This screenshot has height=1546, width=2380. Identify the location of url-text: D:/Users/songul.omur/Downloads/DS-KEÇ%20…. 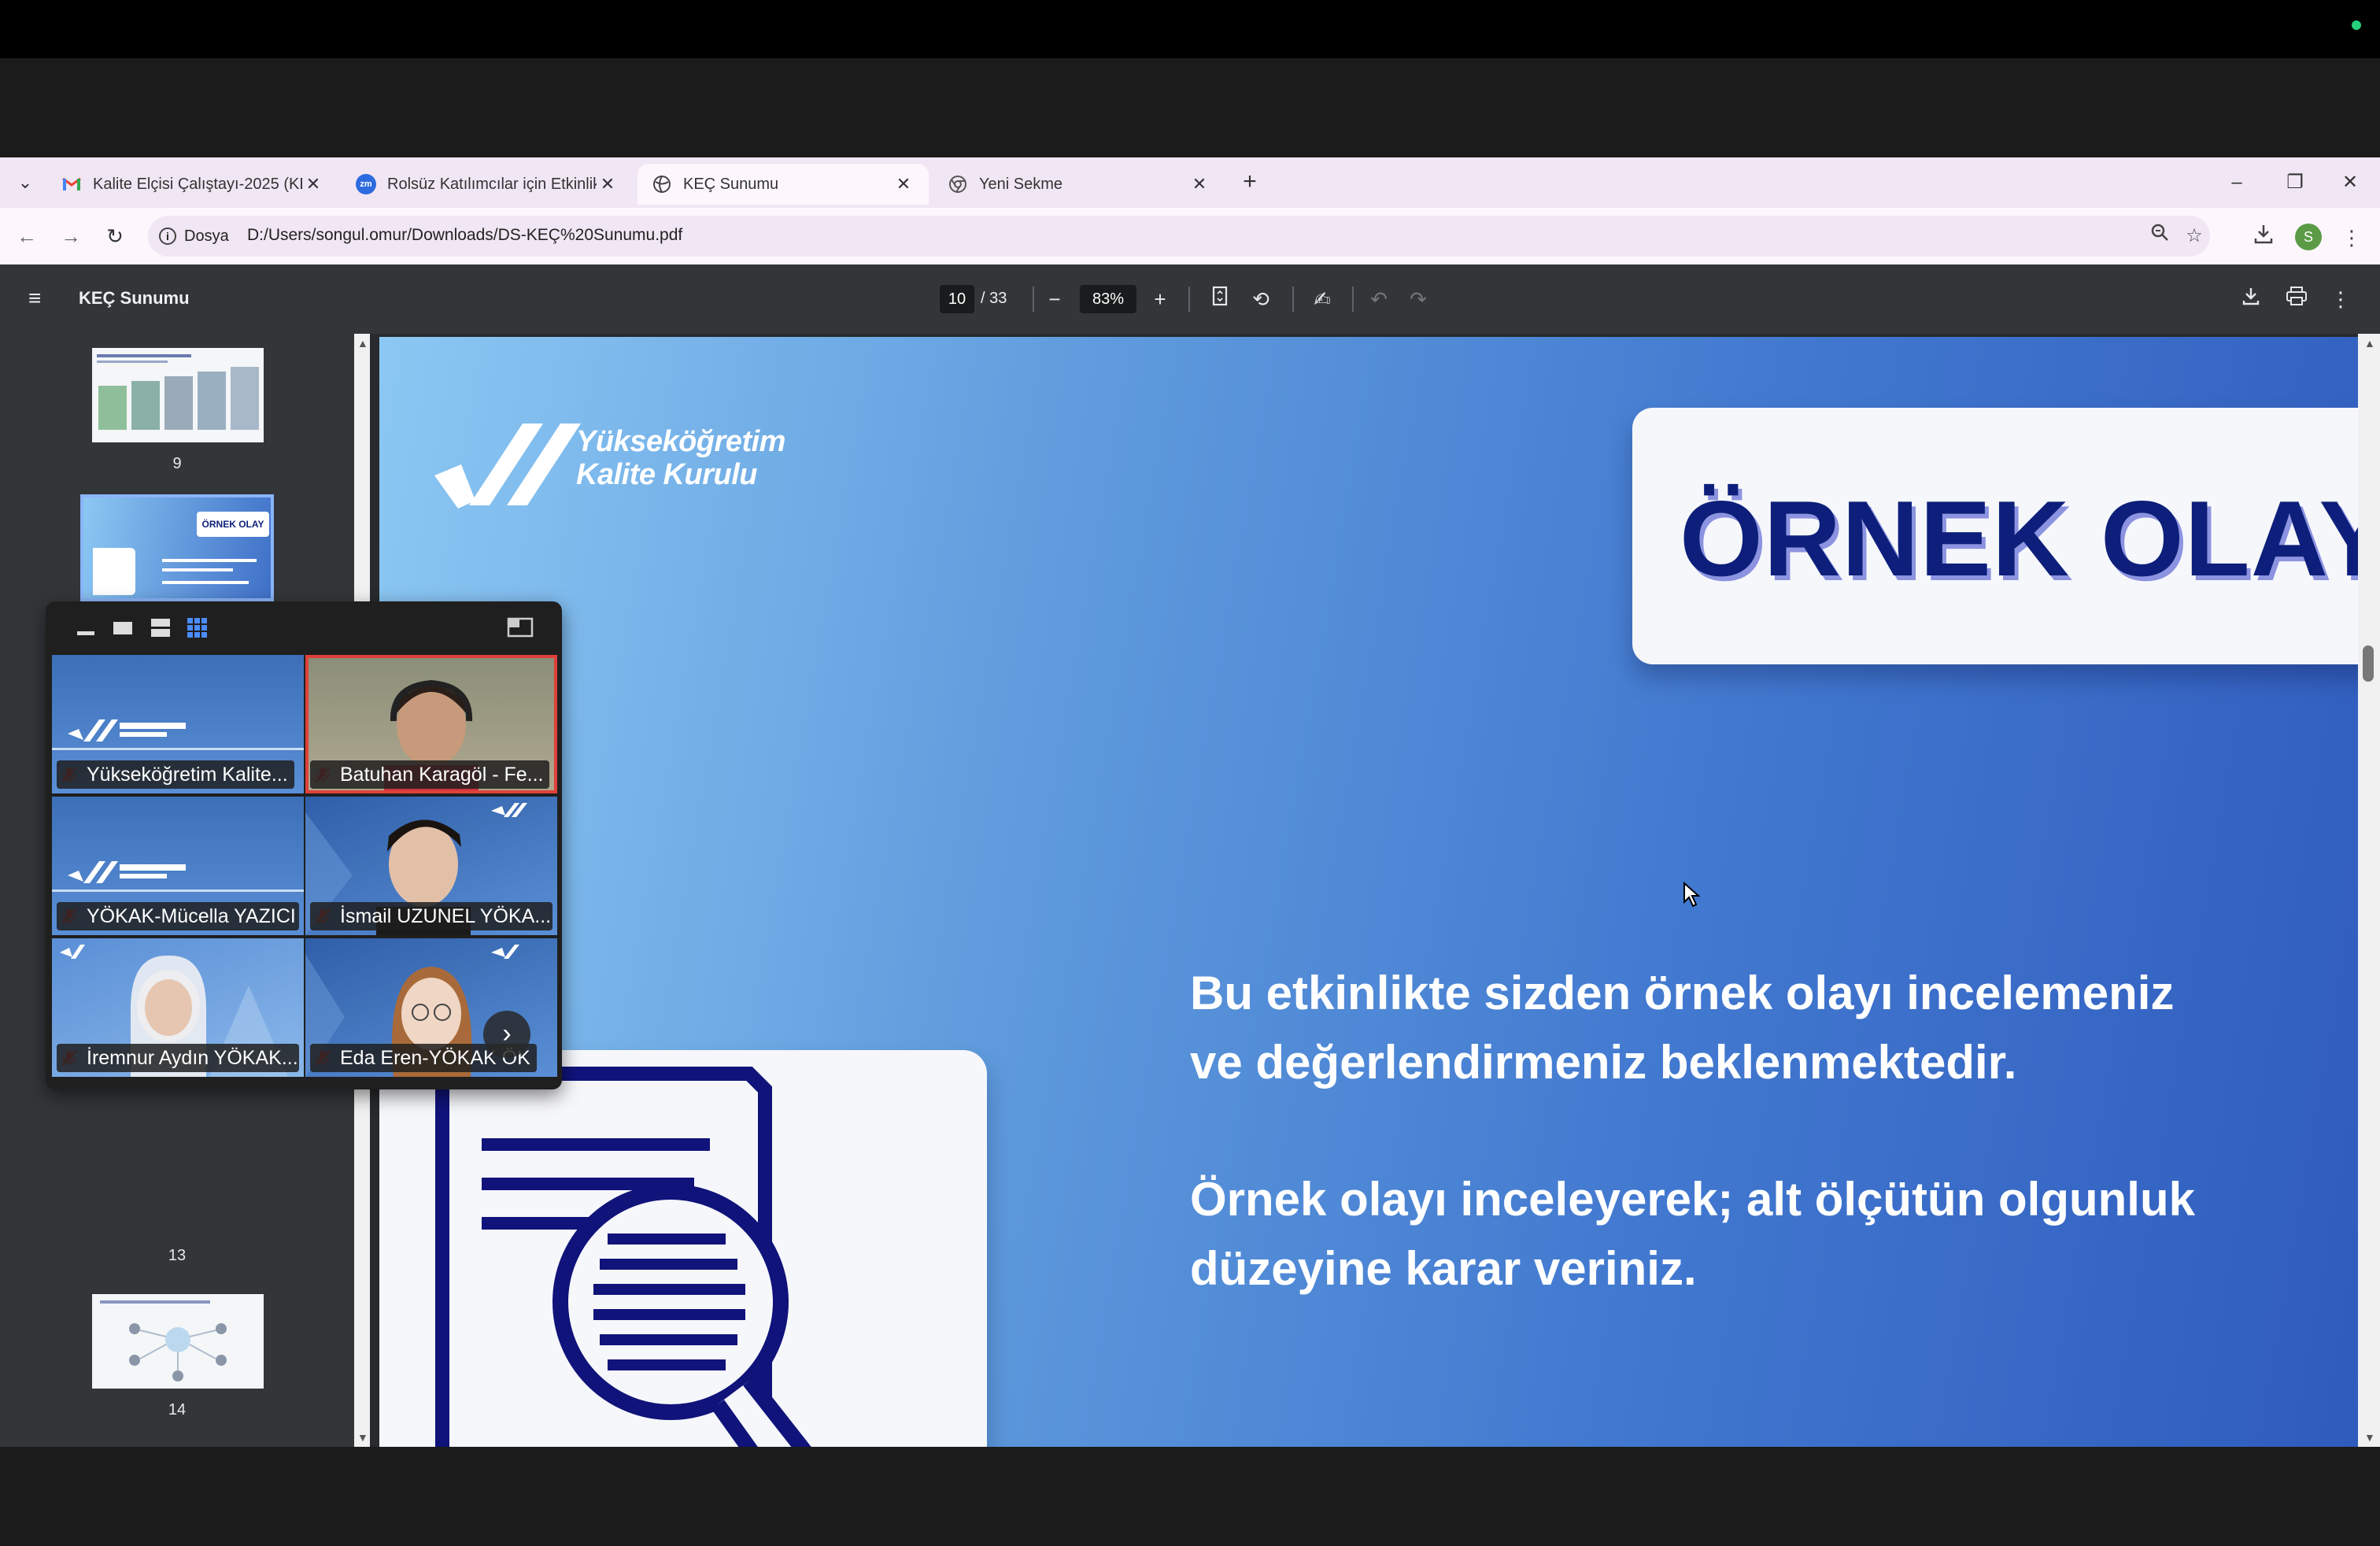
(464, 235).